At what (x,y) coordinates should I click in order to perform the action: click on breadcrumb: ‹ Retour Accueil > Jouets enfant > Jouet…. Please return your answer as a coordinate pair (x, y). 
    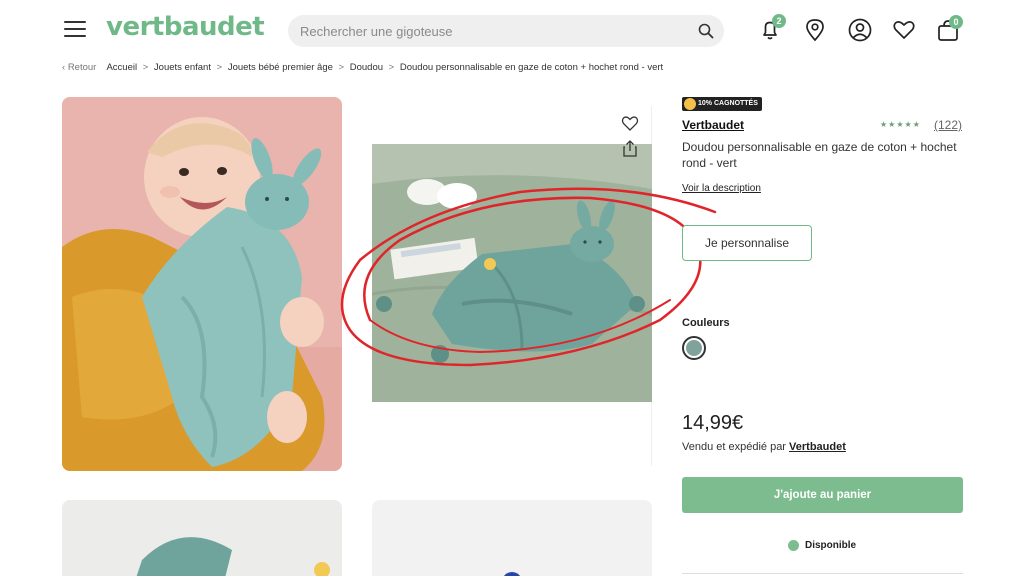
    Looking at the image, I should click on (362, 67).